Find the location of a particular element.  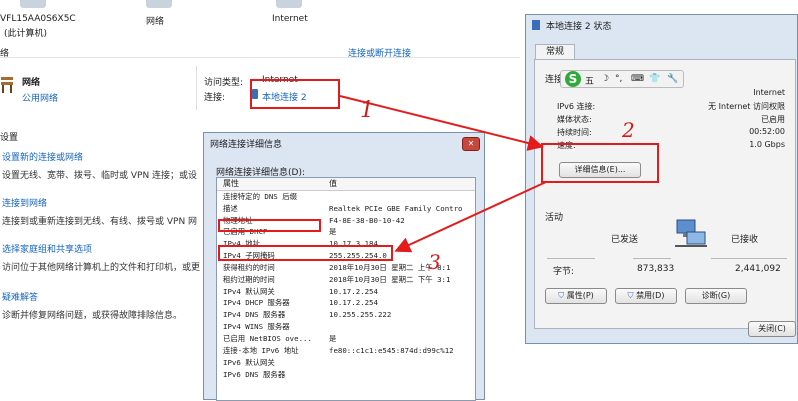

annotation-number-3: 3 is located at coordinates (434, 262).